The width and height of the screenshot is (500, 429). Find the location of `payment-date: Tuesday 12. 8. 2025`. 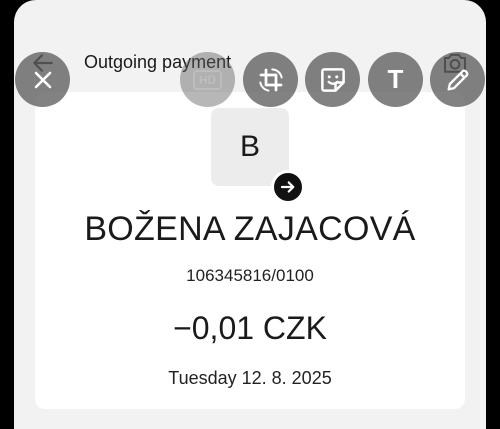

payment-date: Tuesday 12. 8. 2025 is located at coordinates (250, 378).